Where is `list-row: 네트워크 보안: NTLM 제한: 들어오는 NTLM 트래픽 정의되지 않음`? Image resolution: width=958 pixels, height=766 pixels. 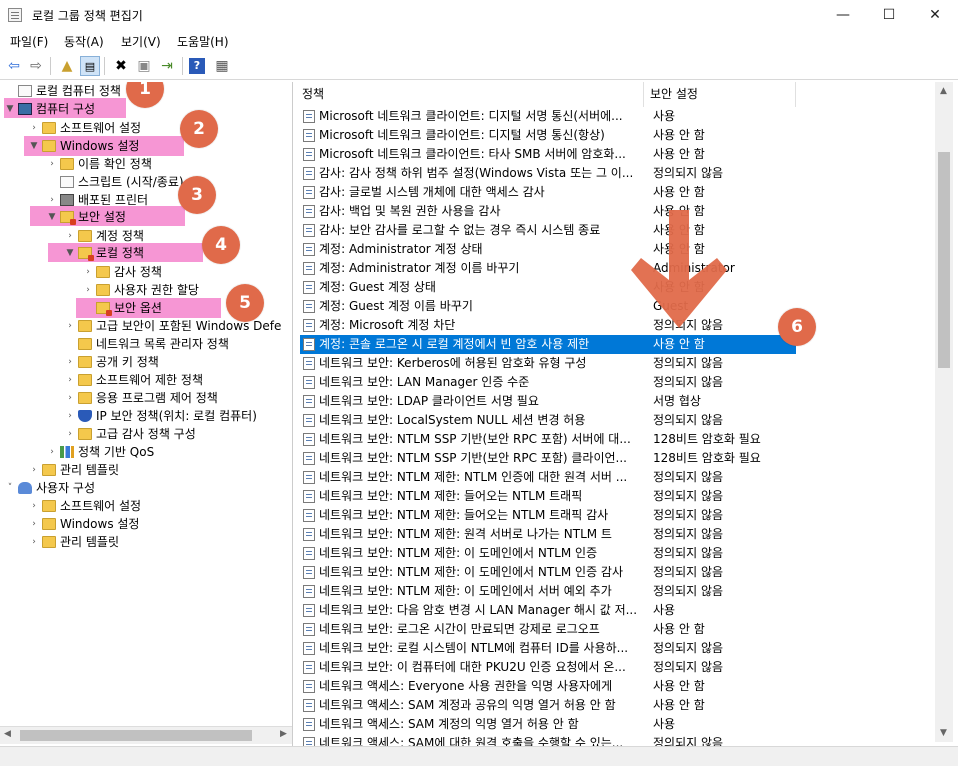 list-row: 네트워크 보안: NTLM 제한: 들어오는 NTLM 트래픽 정의되지 않음 is located at coordinates (548, 496).